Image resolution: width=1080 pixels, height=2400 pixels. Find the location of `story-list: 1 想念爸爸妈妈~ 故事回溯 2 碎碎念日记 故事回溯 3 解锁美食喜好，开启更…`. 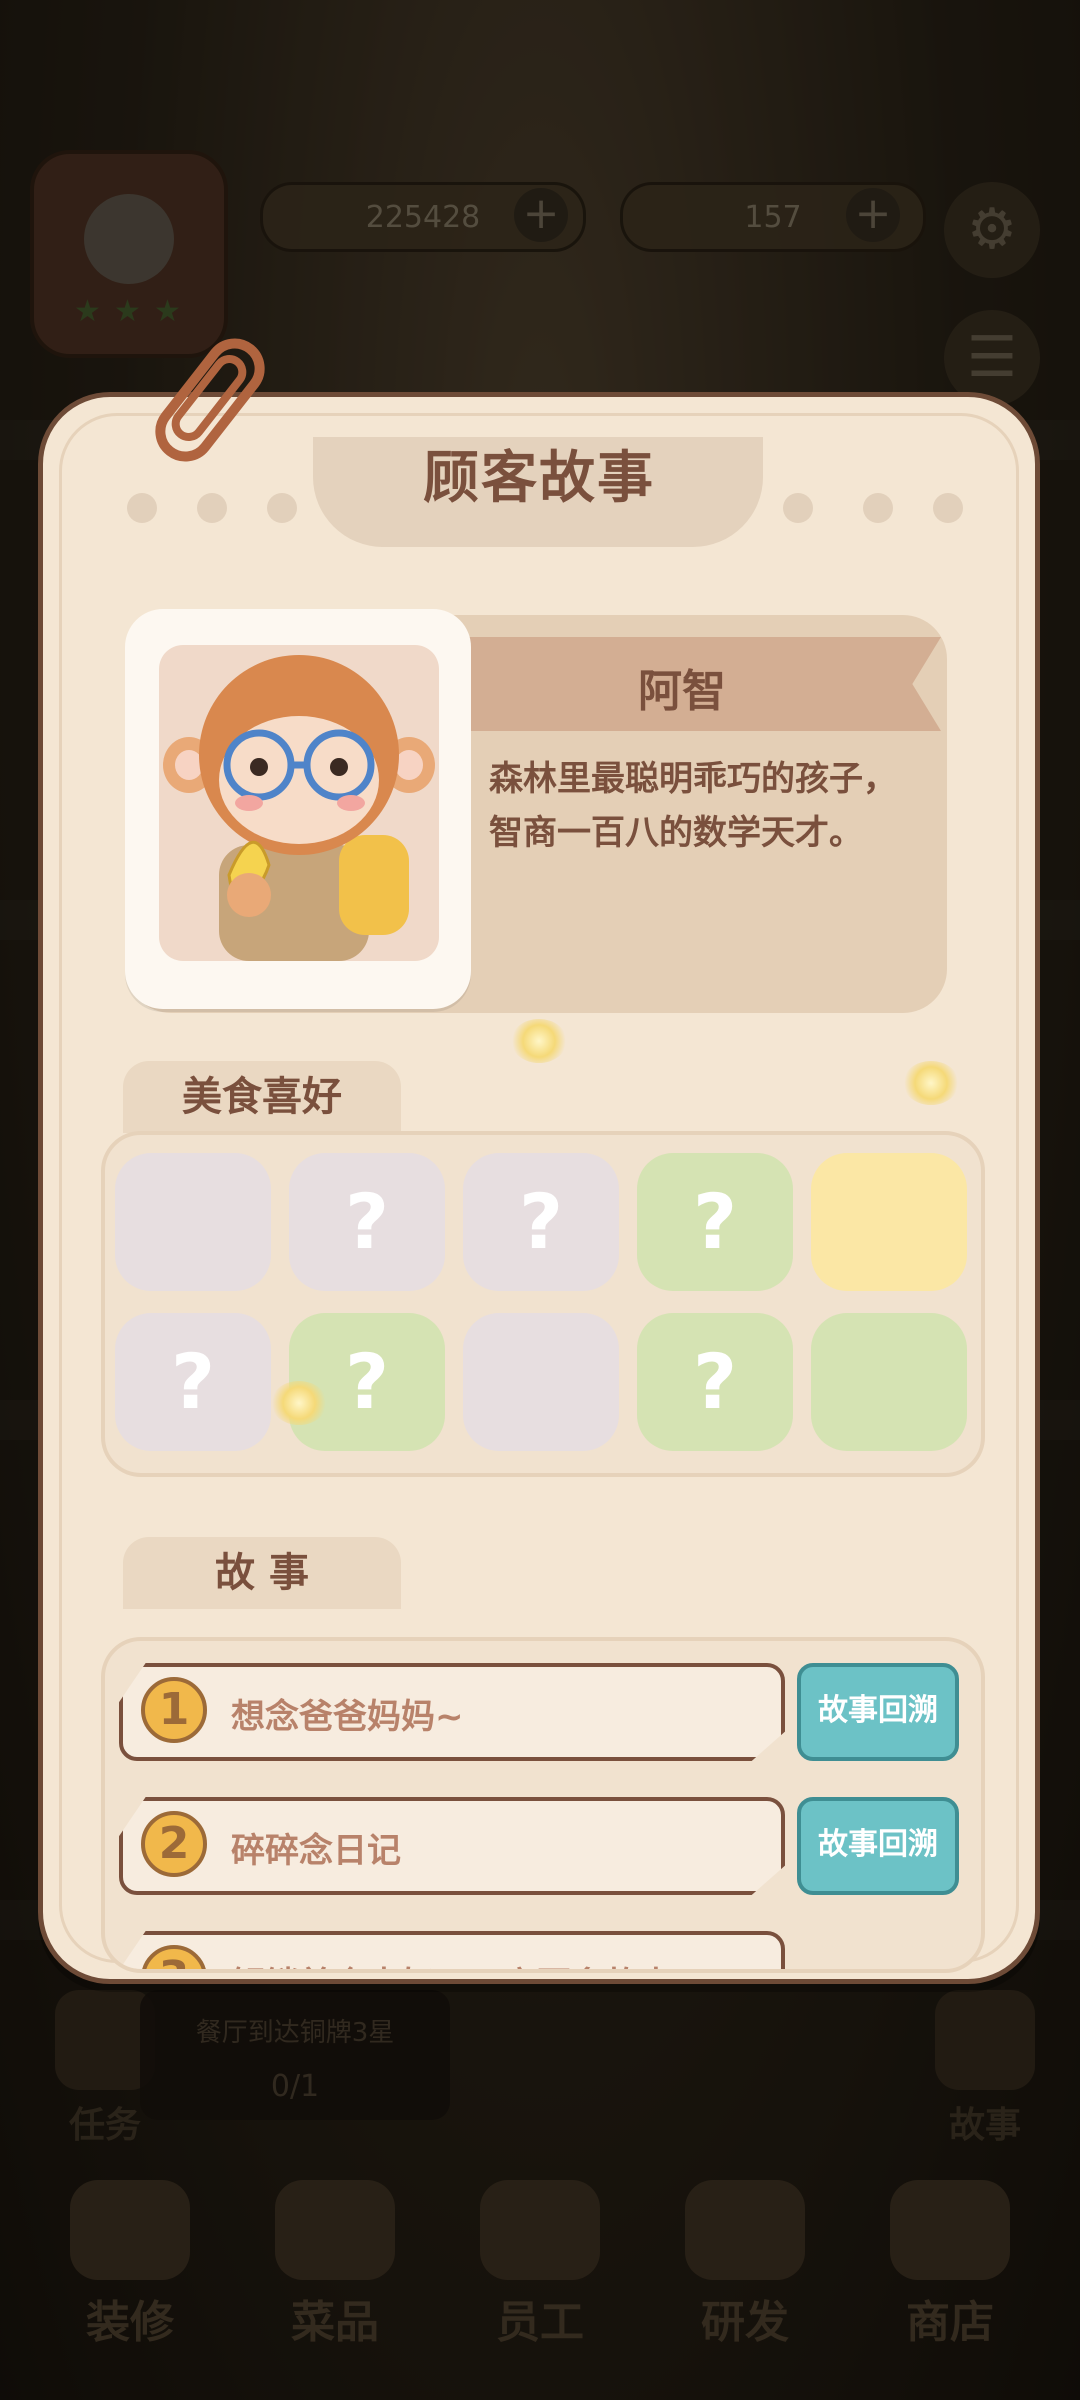

story-list: 1 想念爸爸妈妈~ 故事回溯 2 碎碎念日记 故事回溯 3 解锁美食喜好，开启更… is located at coordinates (543, 1805).